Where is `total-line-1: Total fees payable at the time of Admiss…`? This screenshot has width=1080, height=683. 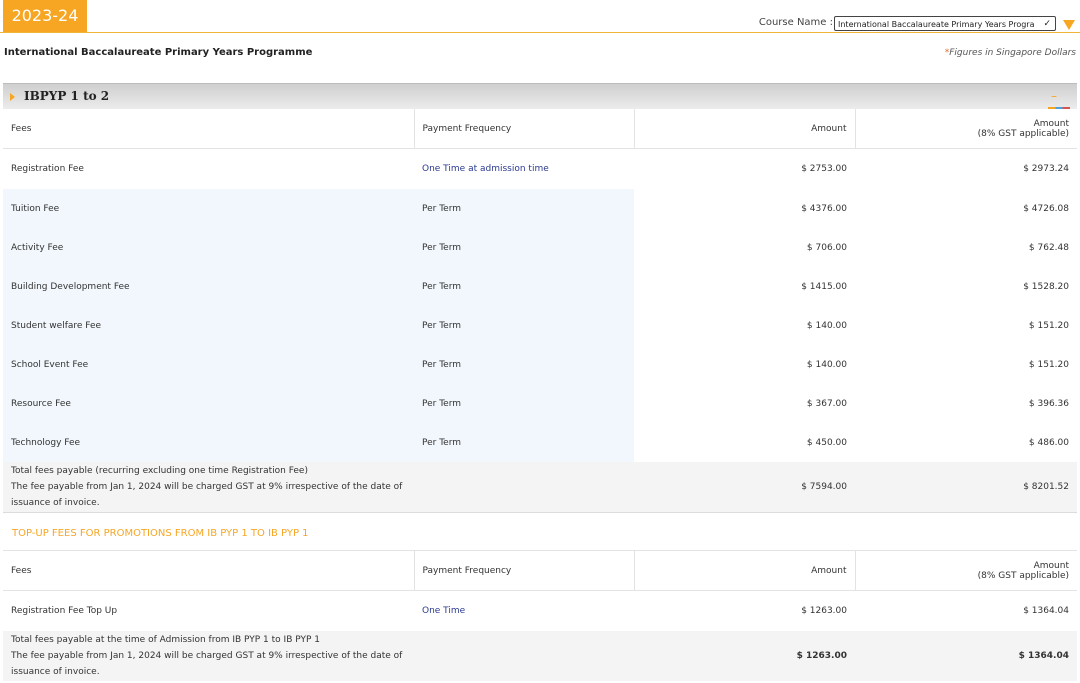
total-line-1: Total fees payable at the time of Admiss… is located at coordinates (165, 640).